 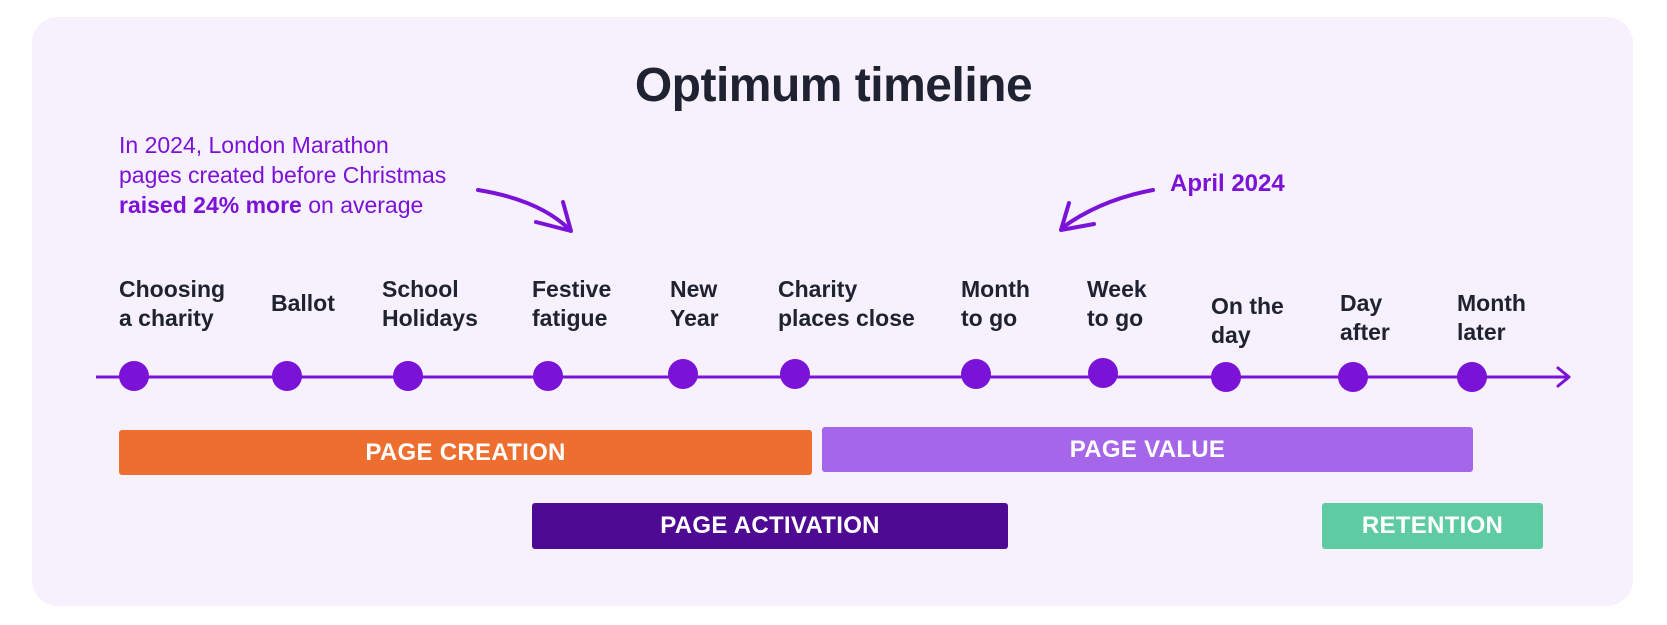 I want to click on milestone-label-line1: School, so click(x=420, y=289).